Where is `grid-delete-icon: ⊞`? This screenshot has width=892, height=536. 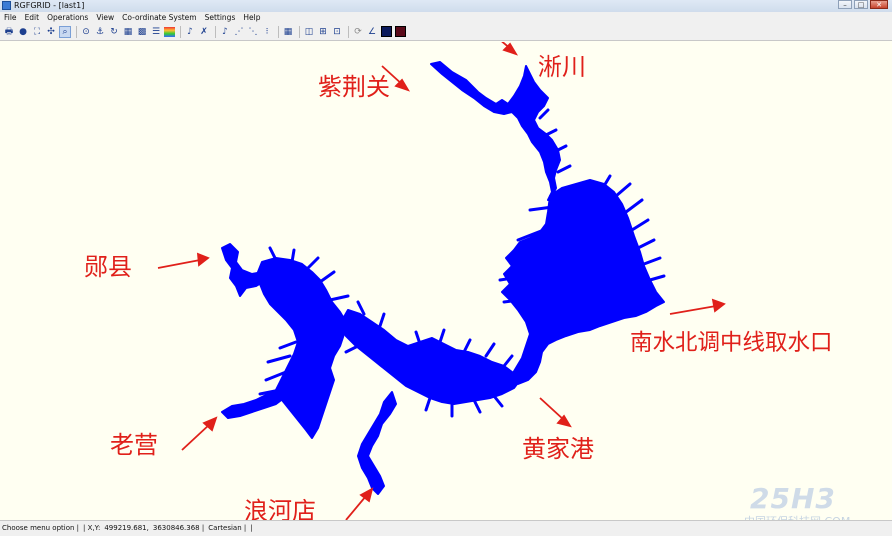 grid-delete-icon: ⊞ is located at coordinates (323, 32).